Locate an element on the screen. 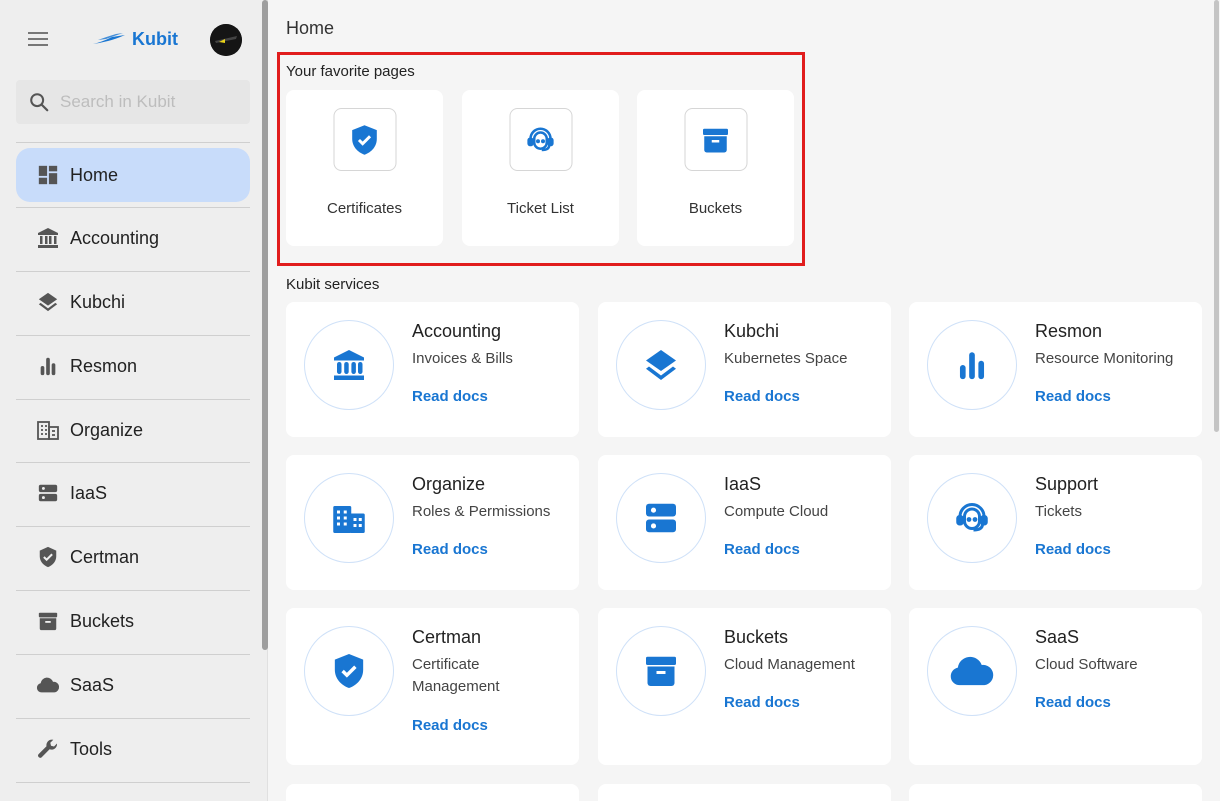 This screenshot has height=801, width=1220. sidebar-item-label: Tools is located at coordinates (91, 748).